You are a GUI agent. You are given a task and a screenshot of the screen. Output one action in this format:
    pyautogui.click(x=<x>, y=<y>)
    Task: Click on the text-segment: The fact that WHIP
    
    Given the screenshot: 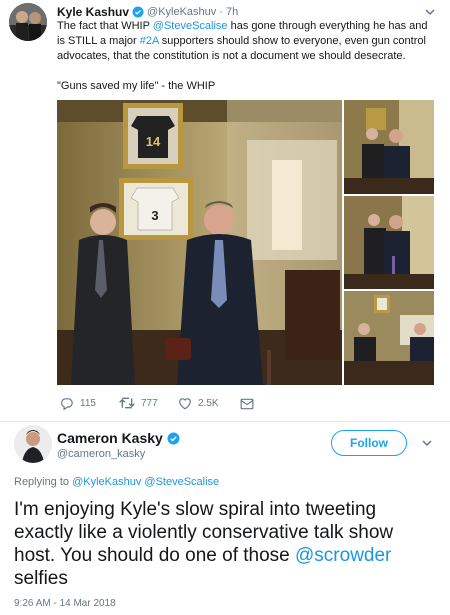 What is the action you would take?
    pyautogui.click(x=105, y=26)
    